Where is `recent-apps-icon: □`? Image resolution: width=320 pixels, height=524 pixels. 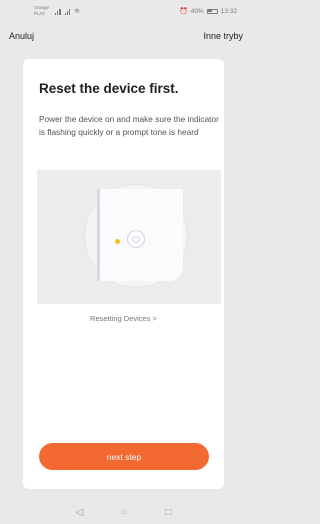
recent-apps-icon: □ is located at coordinates (168, 512).